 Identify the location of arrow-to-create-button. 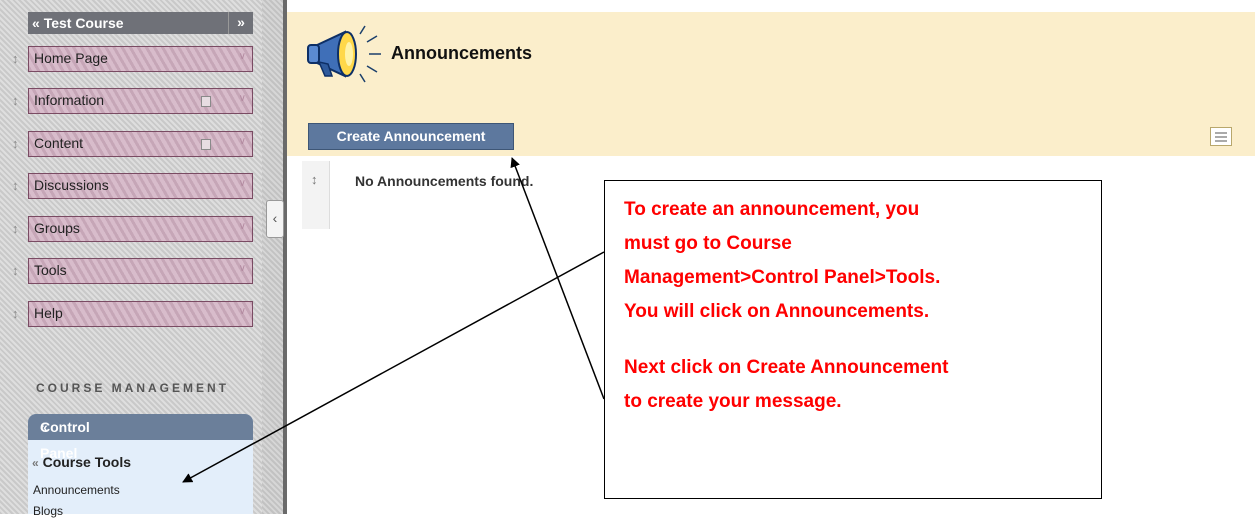
(557, 278).